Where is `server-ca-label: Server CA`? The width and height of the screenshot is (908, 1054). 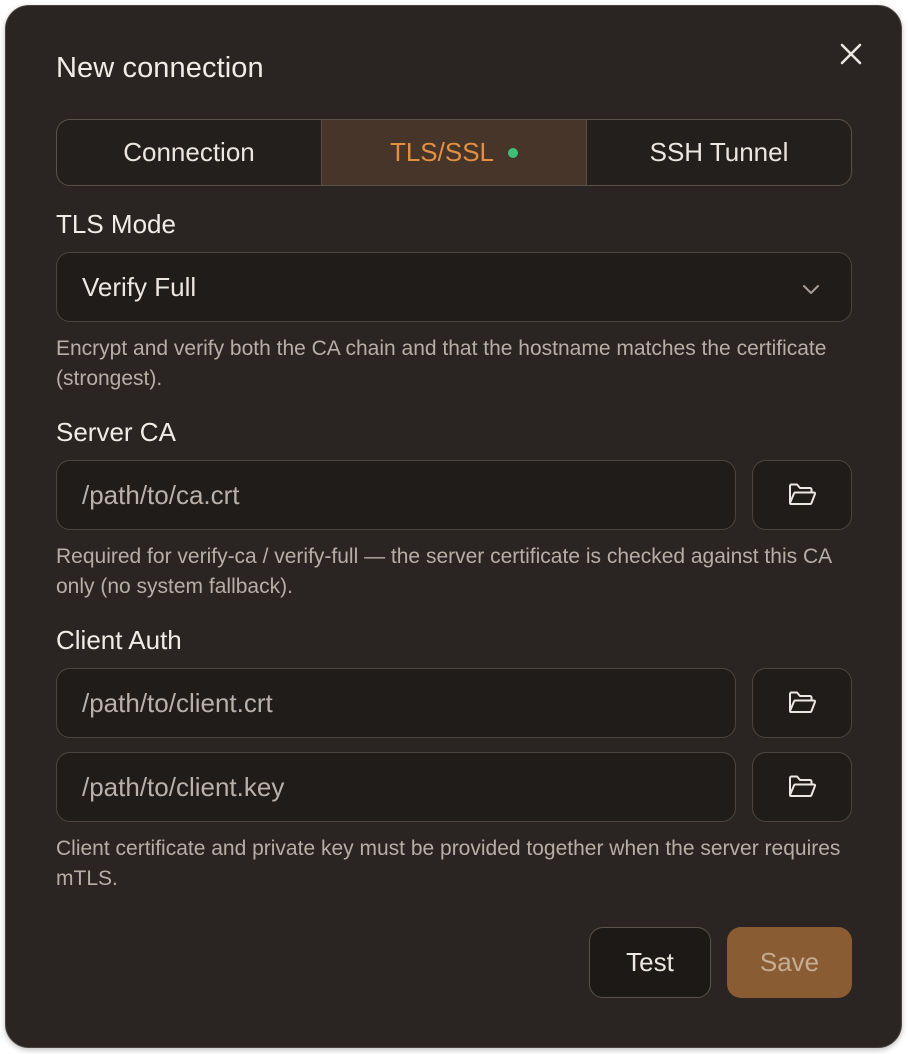
server-ca-label: Server CA is located at coordinates (116, 432).